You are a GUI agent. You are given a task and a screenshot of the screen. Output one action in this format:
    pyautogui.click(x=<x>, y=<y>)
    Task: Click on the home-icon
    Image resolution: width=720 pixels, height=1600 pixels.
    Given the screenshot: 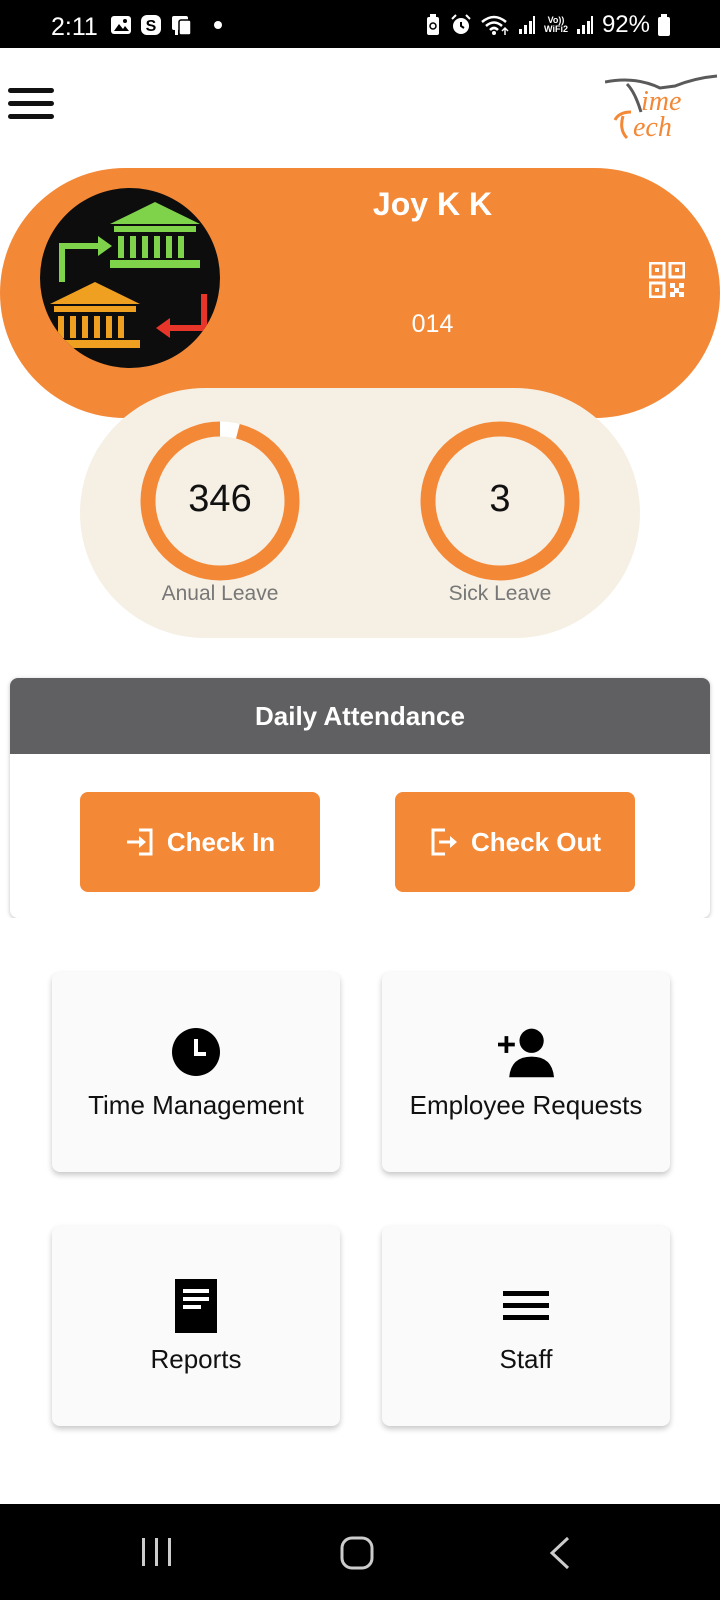 What is the action you would take?
    pyautogui.click(x=357, y=1553)
    